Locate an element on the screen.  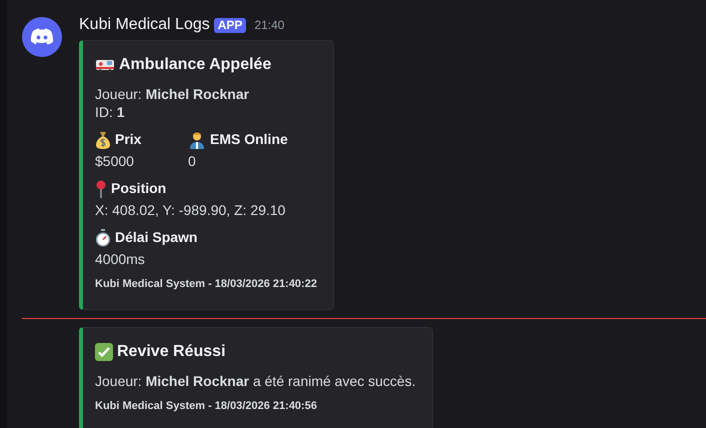
embed-title: Ambulance Appelée is located at coordinates (195, 65).